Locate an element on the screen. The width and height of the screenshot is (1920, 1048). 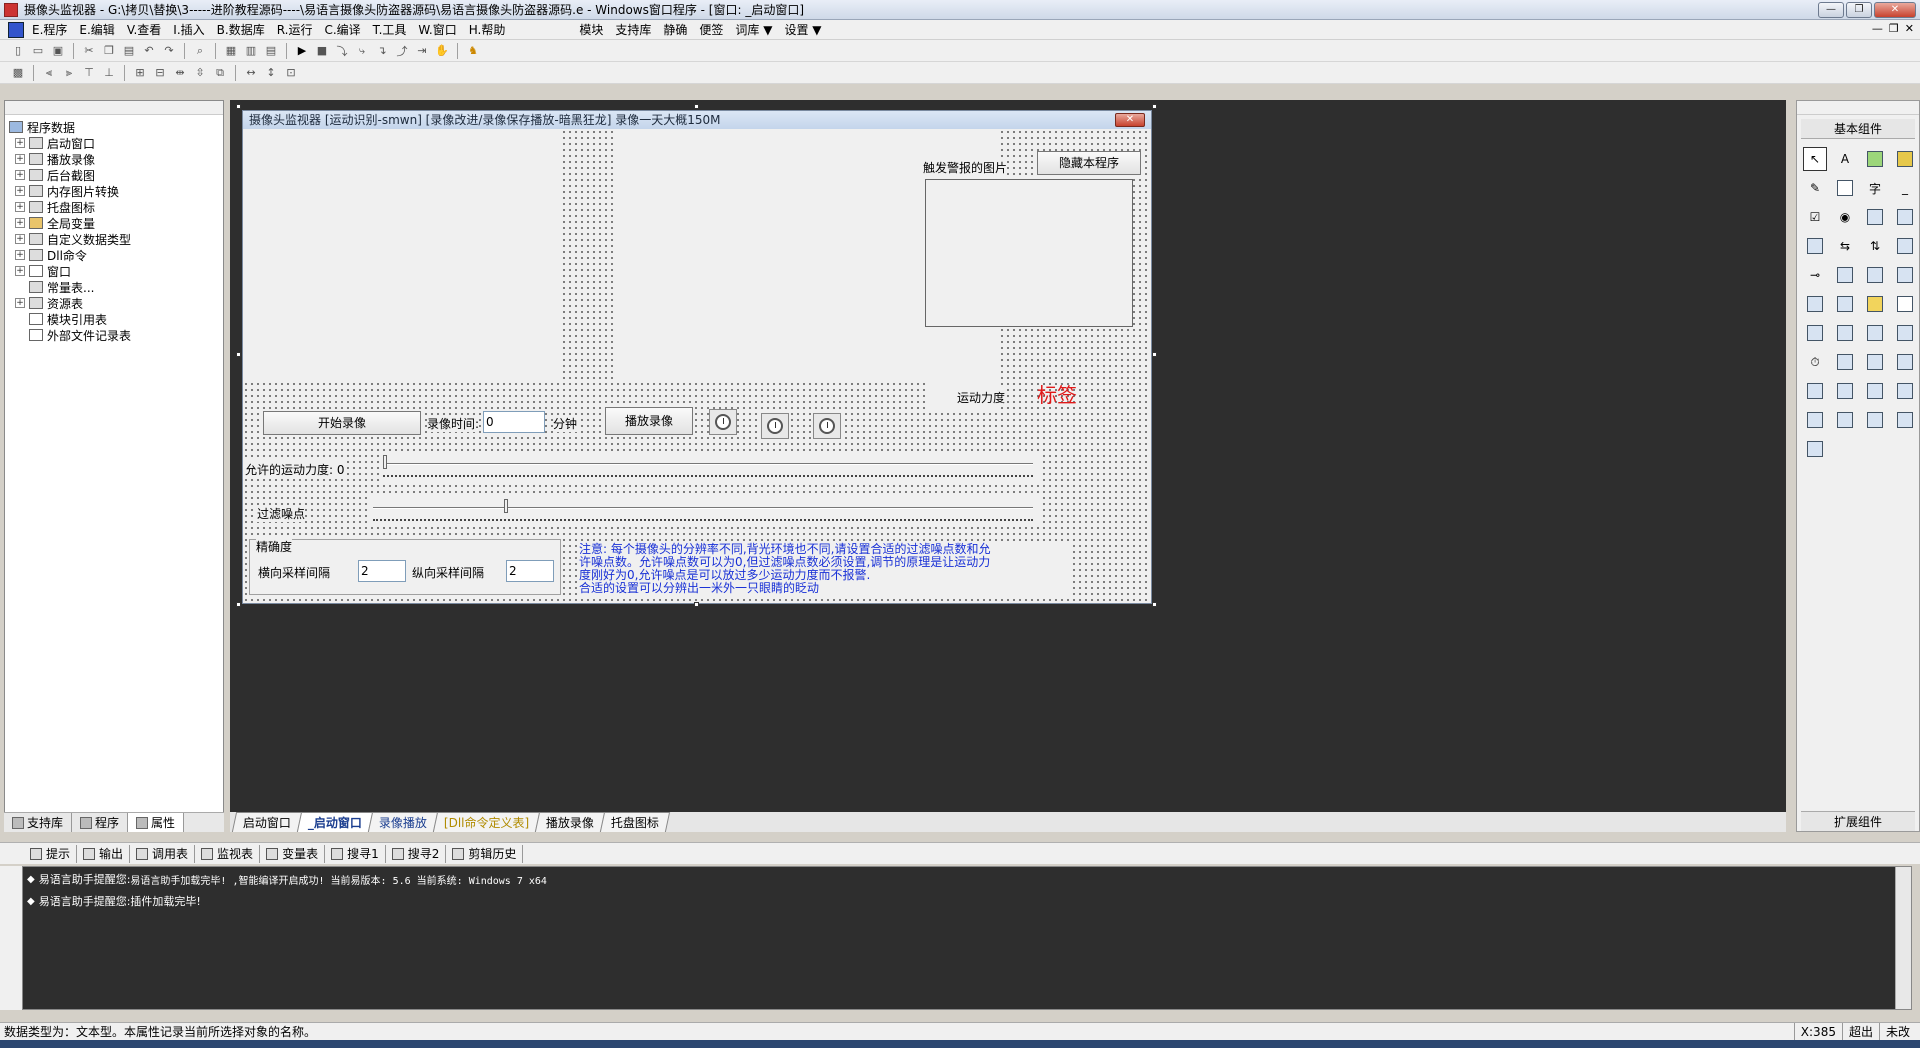
db-tool-icon is located at coordinates (1815, 420).